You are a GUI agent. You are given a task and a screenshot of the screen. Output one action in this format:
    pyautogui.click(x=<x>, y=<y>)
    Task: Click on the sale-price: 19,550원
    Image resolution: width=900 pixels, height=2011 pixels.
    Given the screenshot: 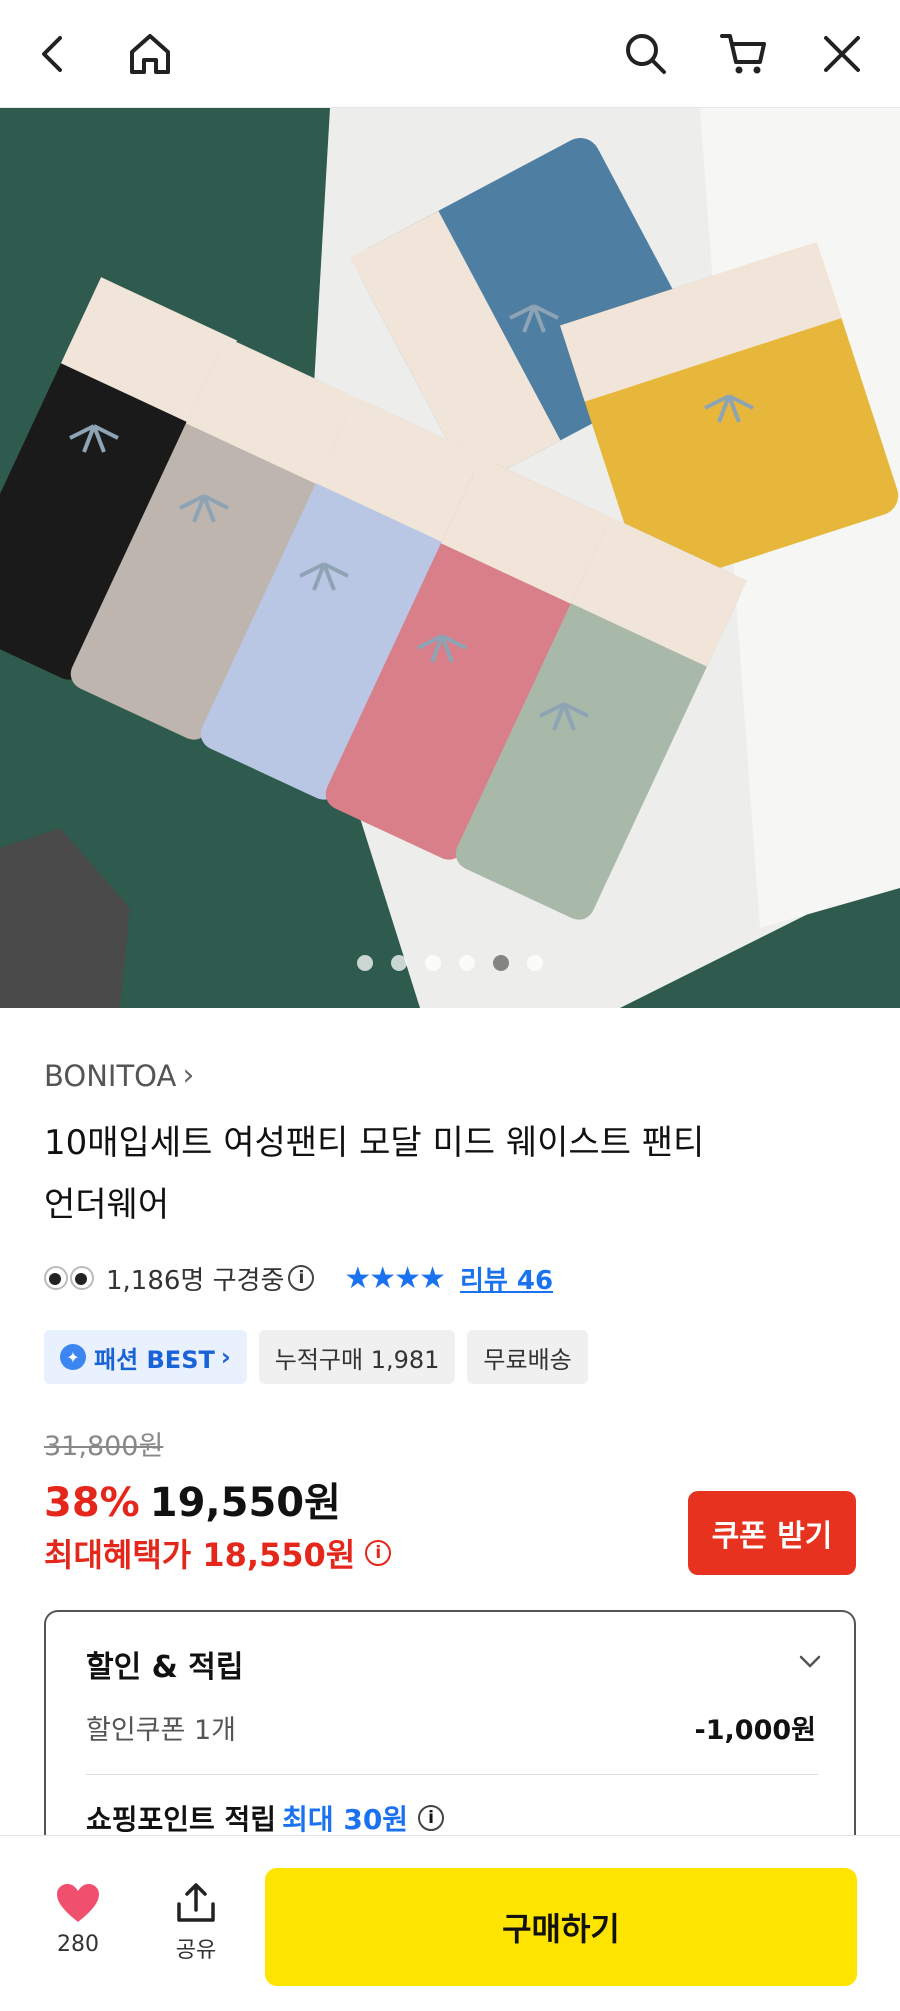 What is the action you would take?
    pyautogui.click(x=245, y=1503)
    